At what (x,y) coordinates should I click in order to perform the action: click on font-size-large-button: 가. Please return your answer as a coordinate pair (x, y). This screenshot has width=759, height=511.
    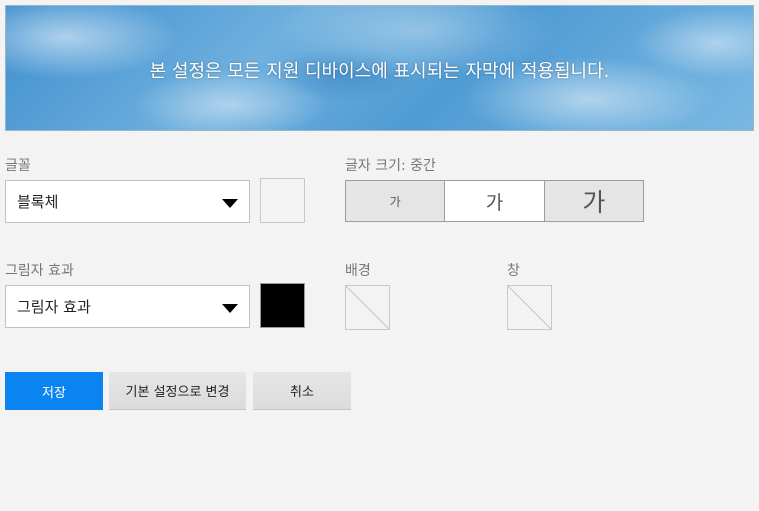
    Looking at the image, I should click on (593, 201).